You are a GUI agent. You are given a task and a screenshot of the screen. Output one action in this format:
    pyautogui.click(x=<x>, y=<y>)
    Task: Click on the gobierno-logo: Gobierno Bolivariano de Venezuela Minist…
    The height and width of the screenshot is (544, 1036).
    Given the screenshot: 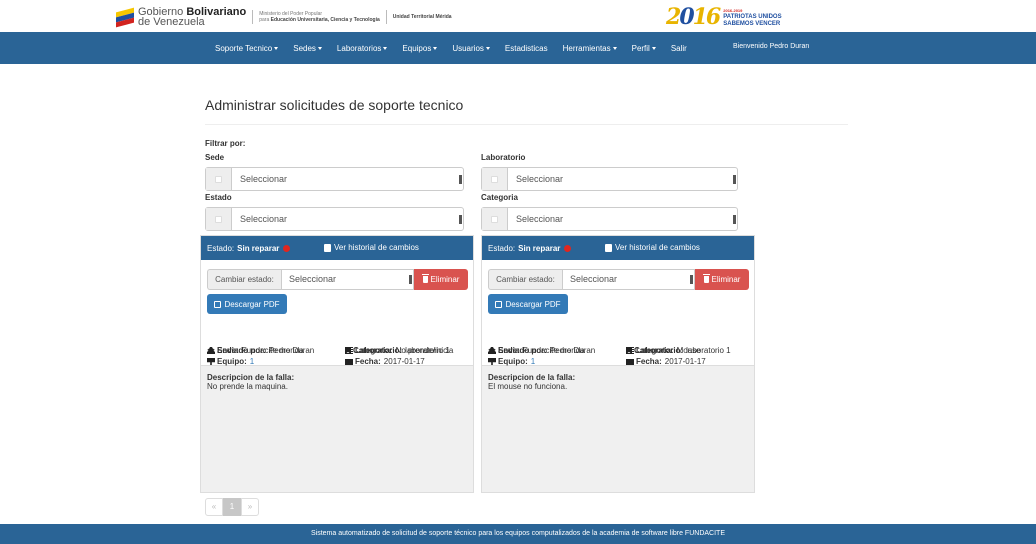 What is the action you would take?
    pyautogui.click(x=284, y=17)
    